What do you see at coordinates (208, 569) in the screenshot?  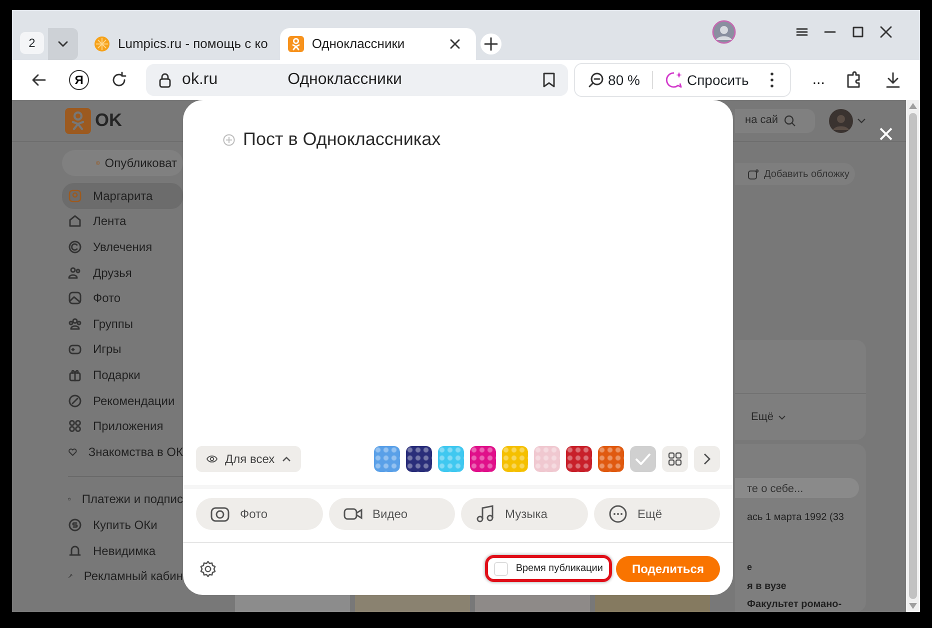 I see `settings-icon` at bounding box center [208, 569].